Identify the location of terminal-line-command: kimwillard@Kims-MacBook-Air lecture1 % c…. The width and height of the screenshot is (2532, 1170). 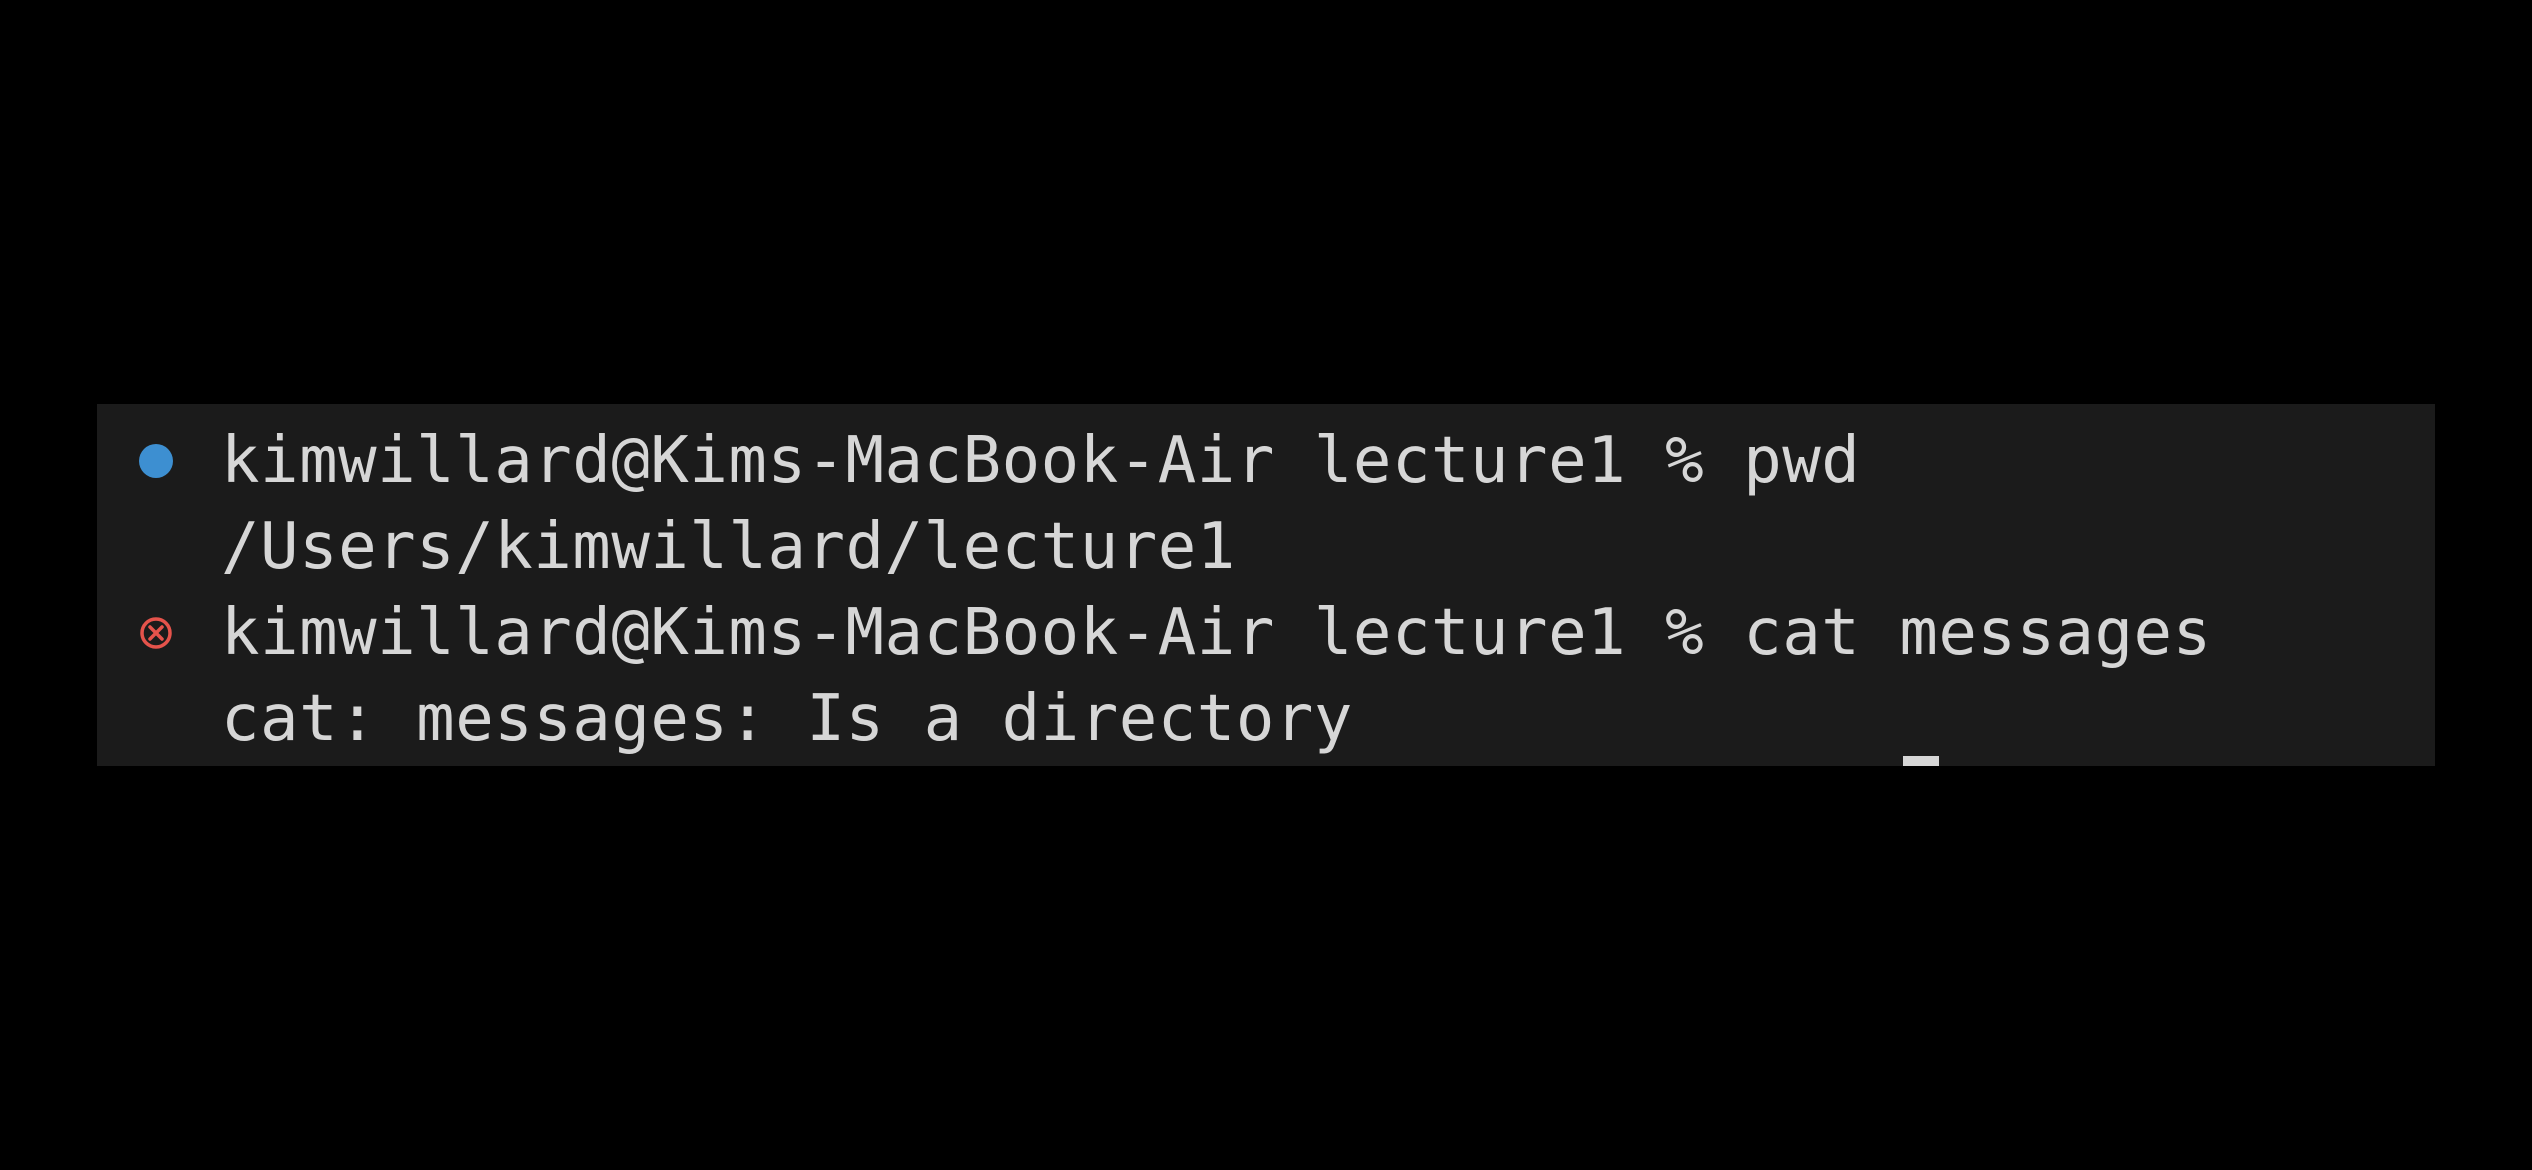
(1266, 633).